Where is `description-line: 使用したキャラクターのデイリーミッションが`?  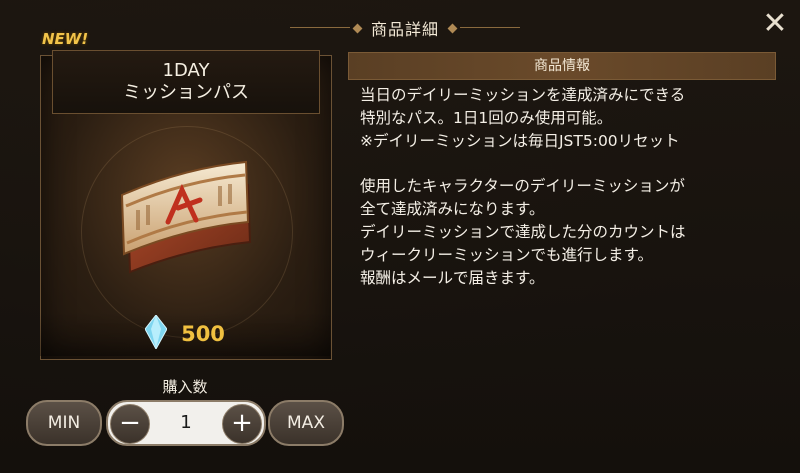 description-line: 使用したキャラクターのデイリーミッションが is located at coordinates (522, 186).